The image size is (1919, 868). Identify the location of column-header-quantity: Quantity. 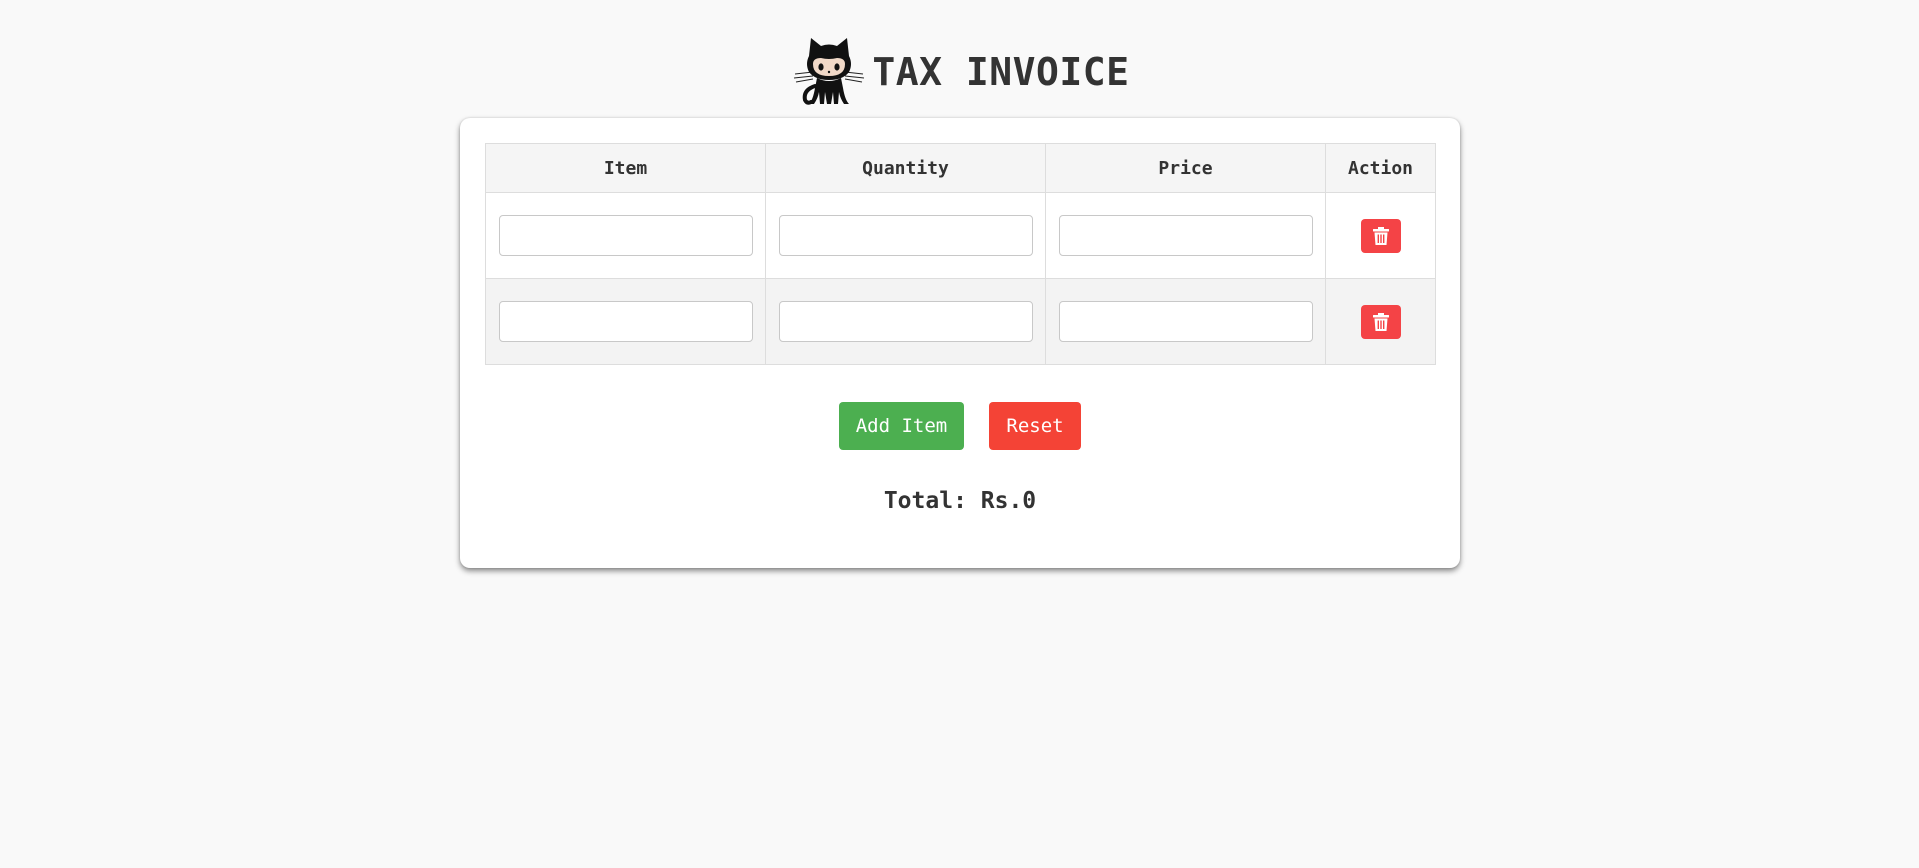
(905, 168).